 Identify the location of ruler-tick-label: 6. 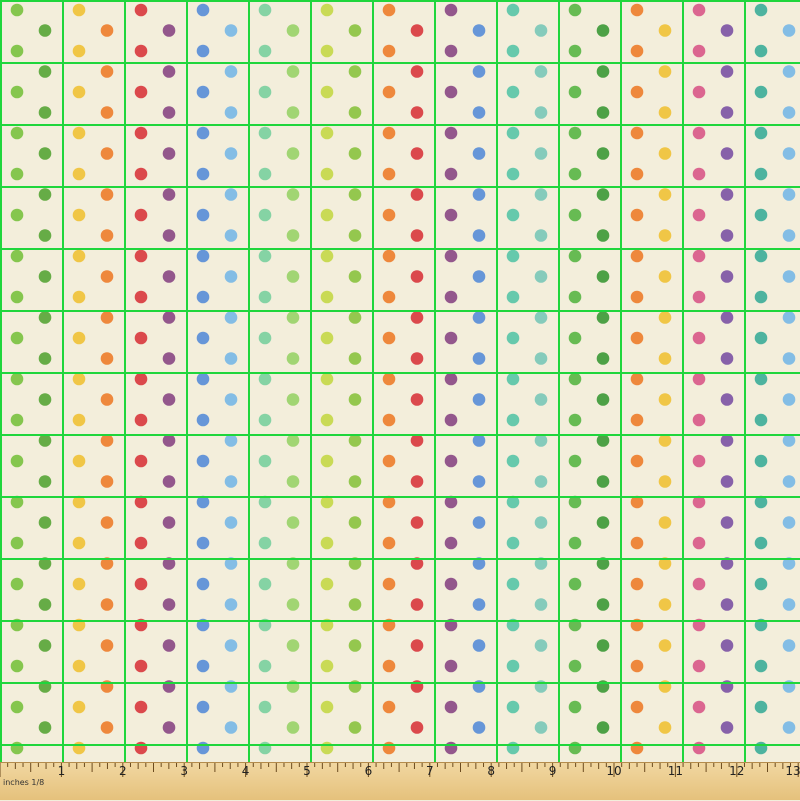
(368, 771).